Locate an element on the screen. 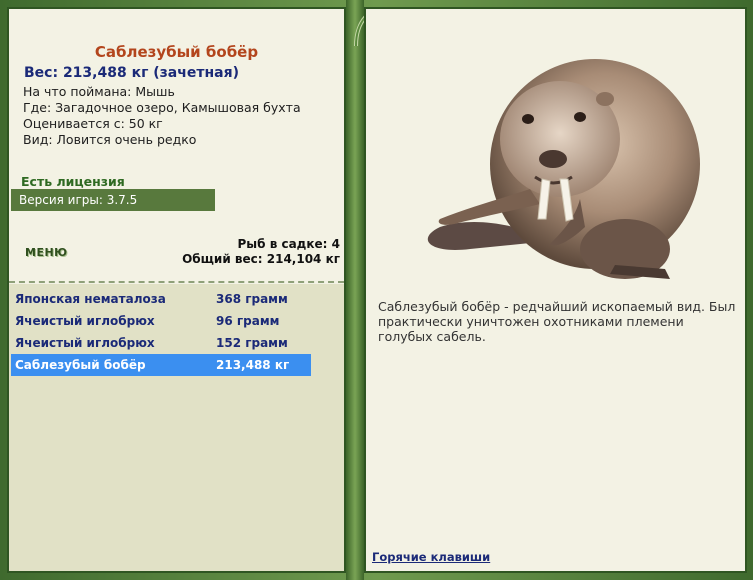  license-status: Есть лицензия is located at coordinates (73, 181).